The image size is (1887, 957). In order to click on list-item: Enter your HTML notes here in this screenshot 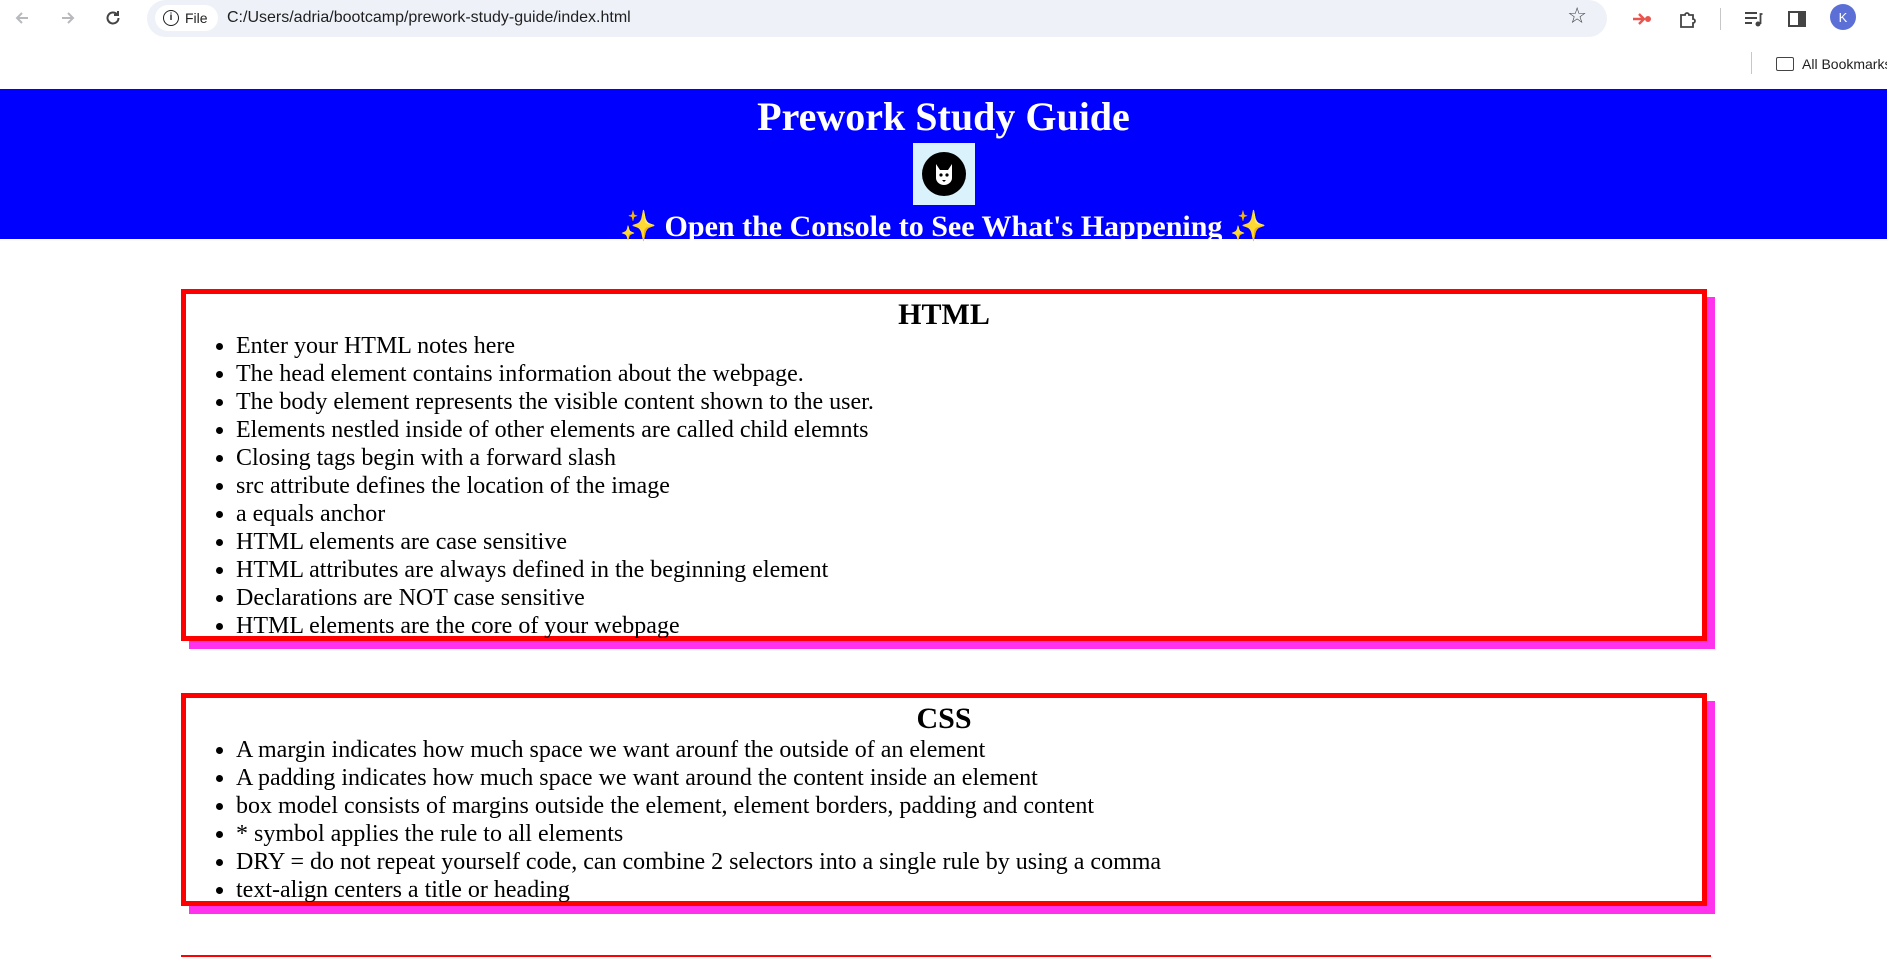, I will do `click(969, 346)`.